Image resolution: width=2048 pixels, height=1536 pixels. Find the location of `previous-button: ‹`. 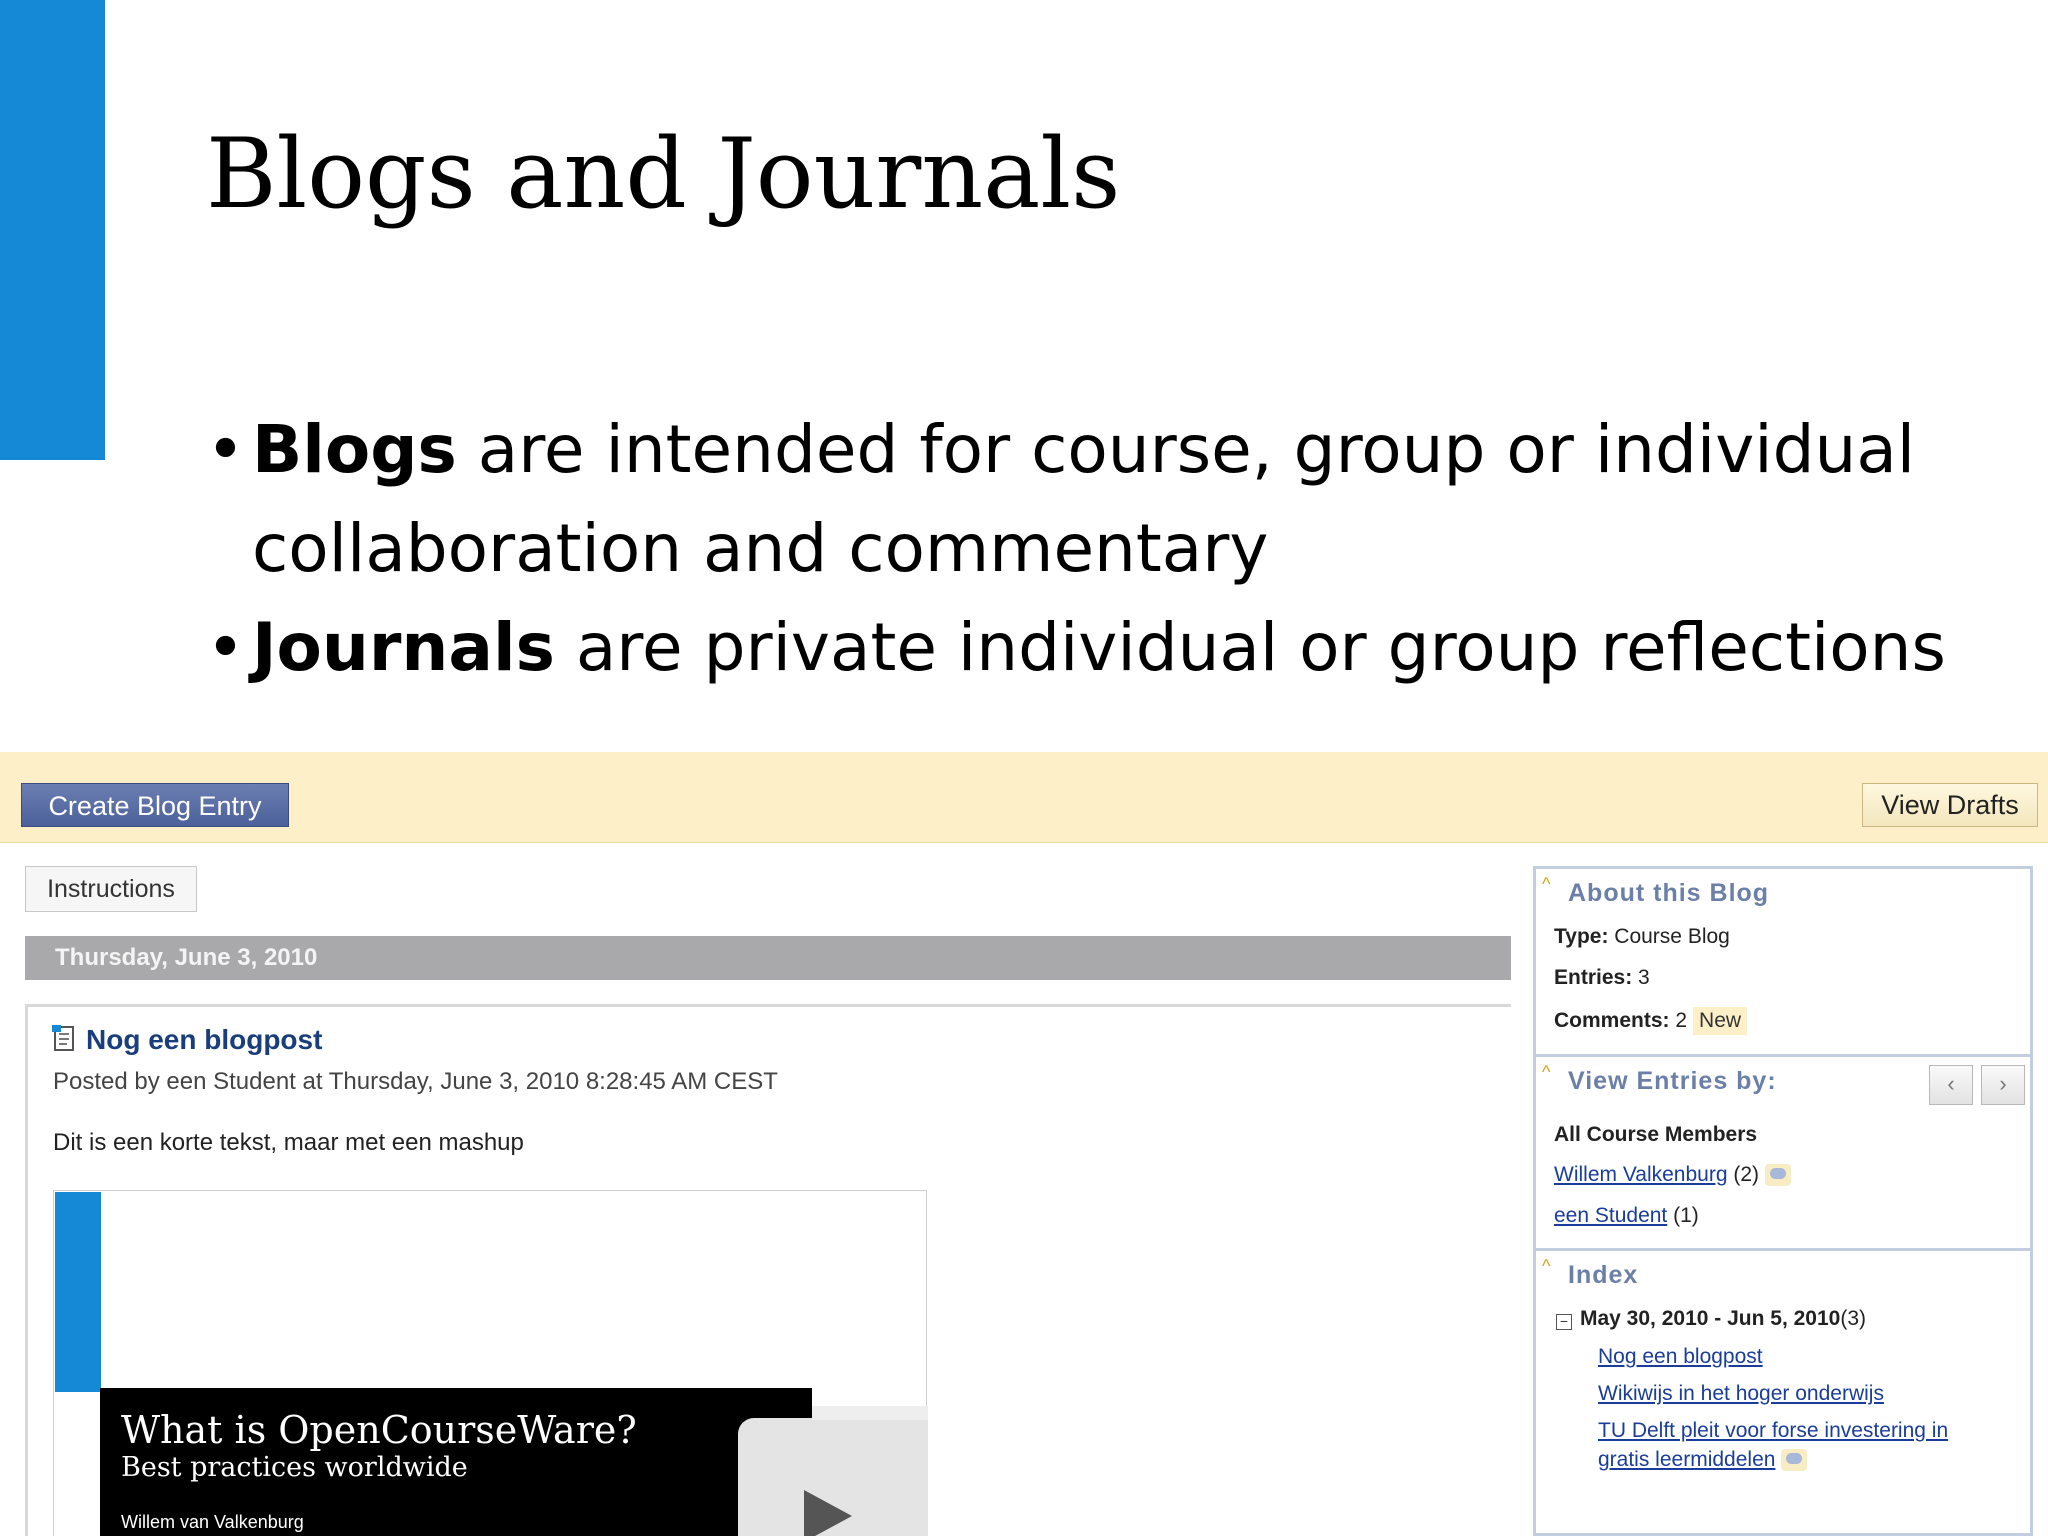

previous-button: ‹ is located at coordinates (1951, 1085).